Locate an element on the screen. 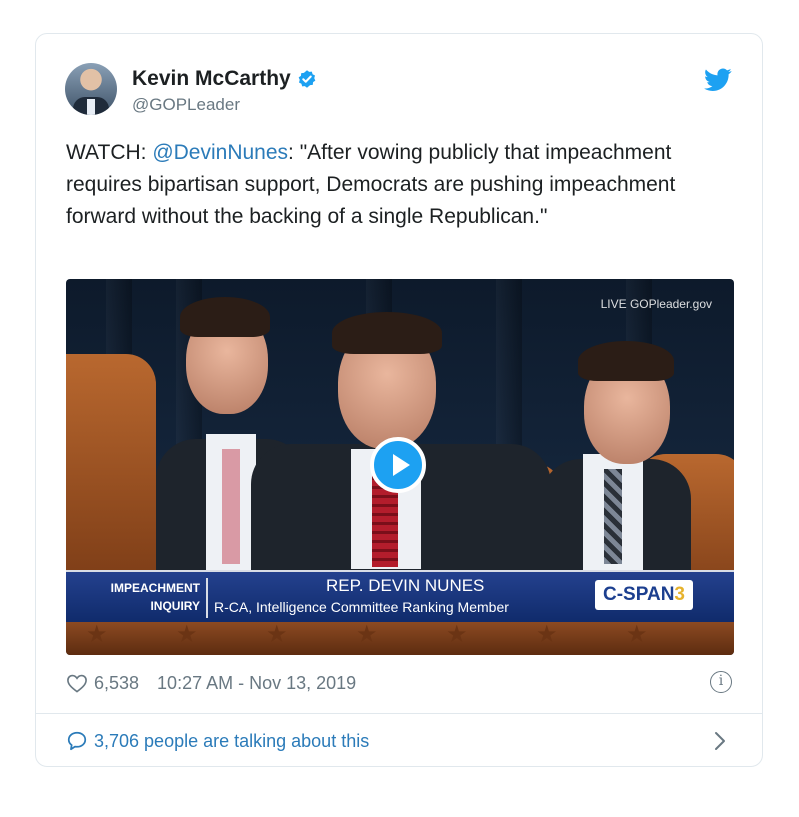 The width and height of the screenshot is (799, 817). network-name: C-SPAN is located at coordinates (638, 594).